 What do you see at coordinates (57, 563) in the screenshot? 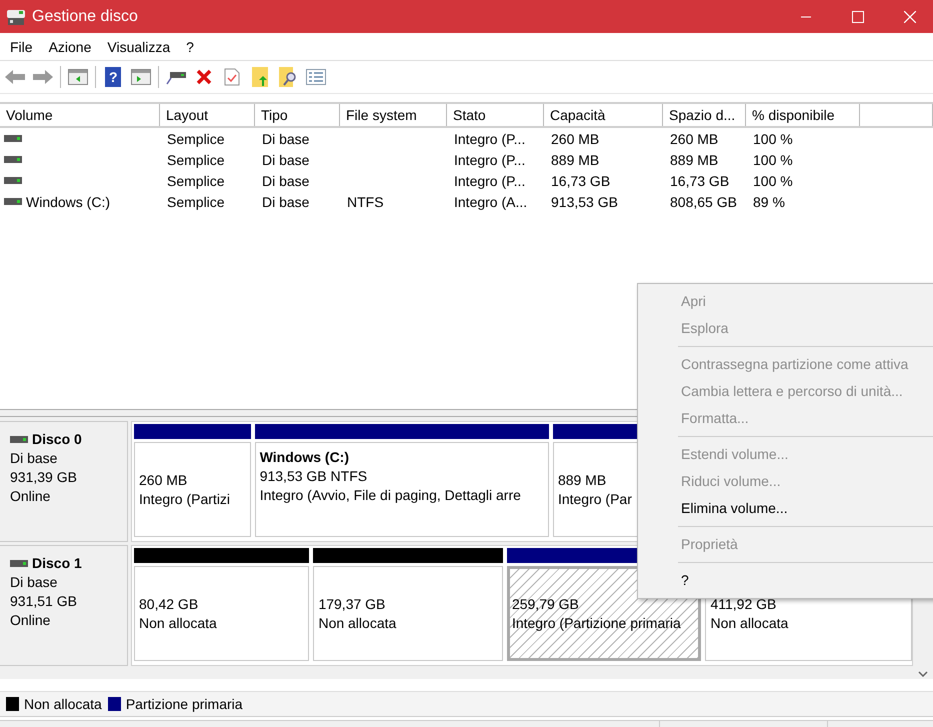
I see `disk-name: Disco 1` at bounding box center [57, 563].